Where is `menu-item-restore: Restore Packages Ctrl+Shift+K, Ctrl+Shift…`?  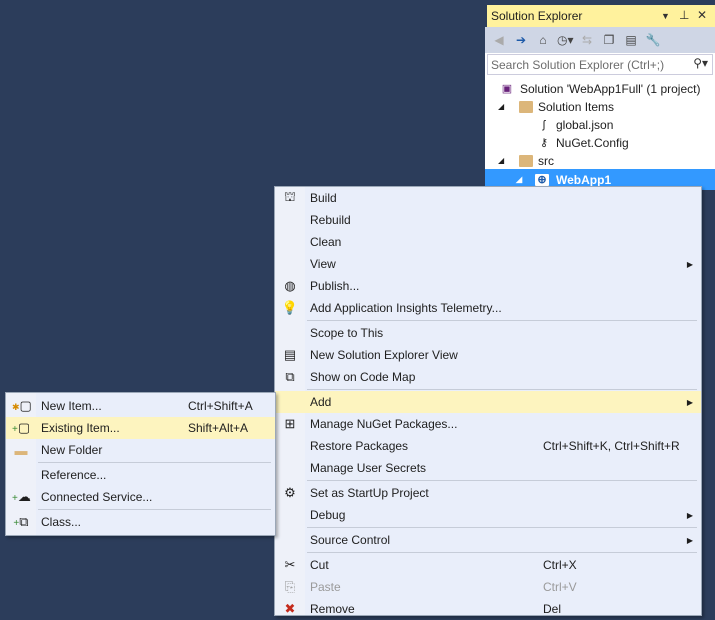
menu-item-restore: Restore Packages Ctrl+Shift+K, Ctrl+Shift… is located at coordinates (488, 446).